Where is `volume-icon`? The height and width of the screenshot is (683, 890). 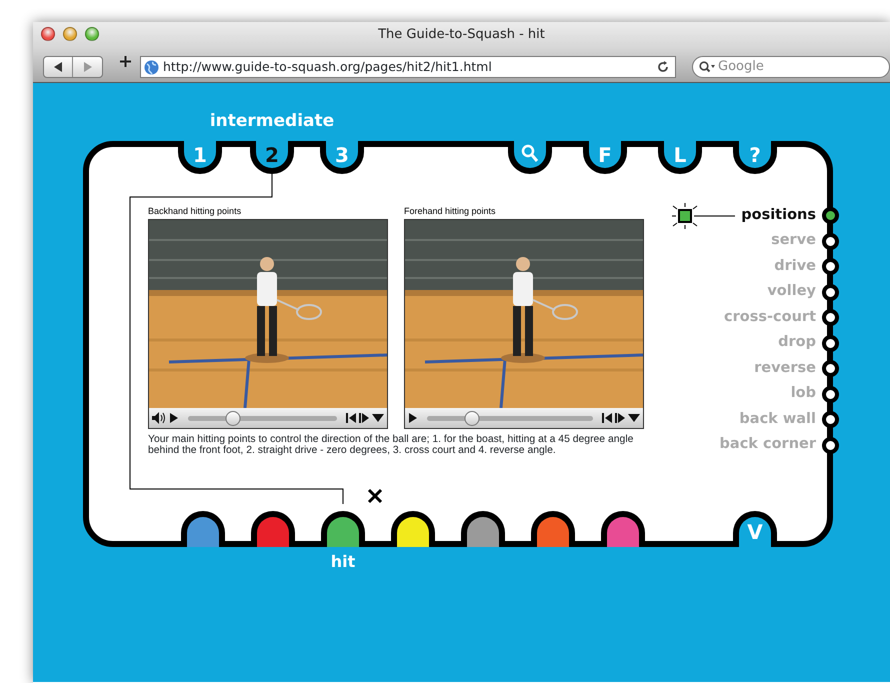 volume-icon is located at coordinates (159, 418).